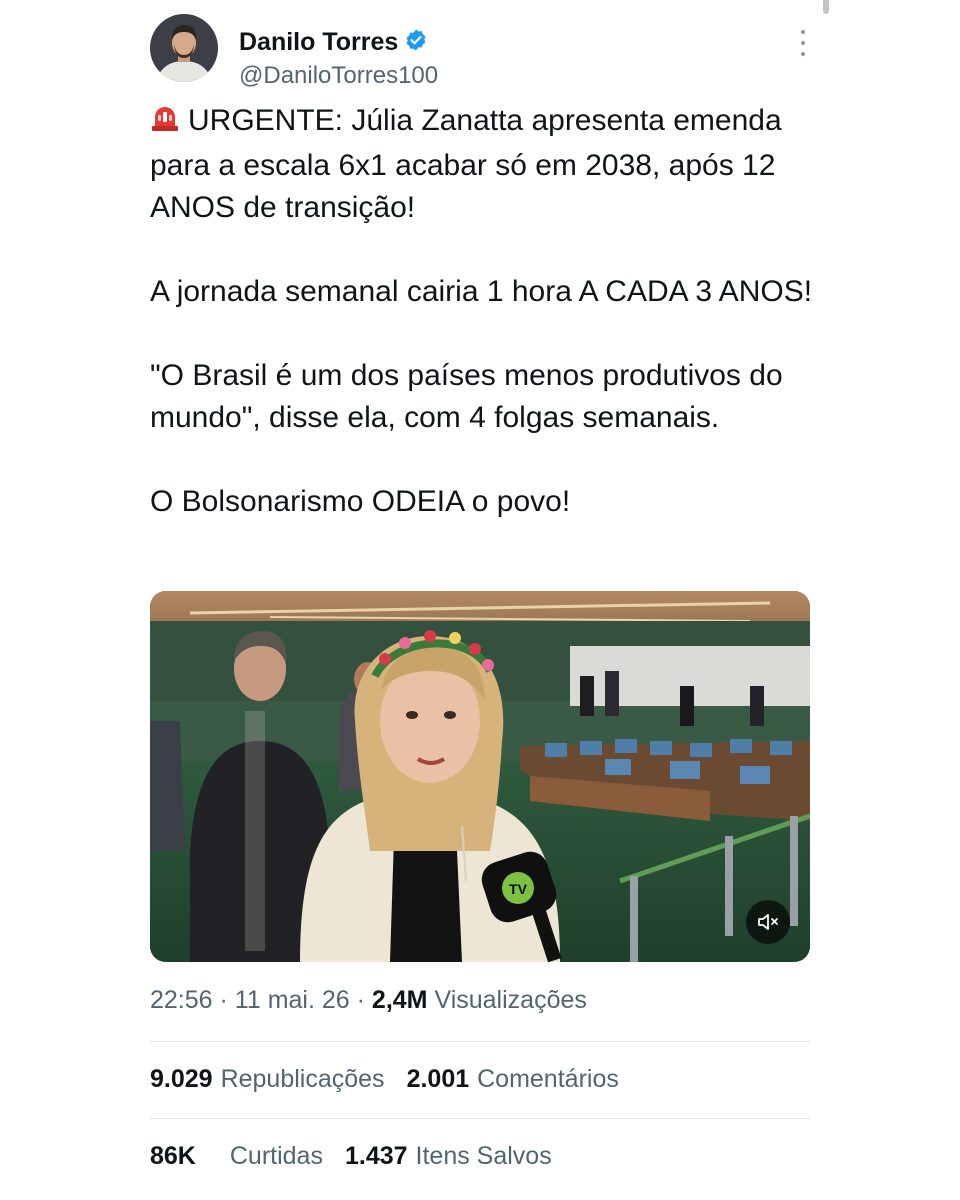 Image resolution: width=960 pixels, height=1200 pixels. I want to click on comments-count: 2.001, so click(438, 1079).